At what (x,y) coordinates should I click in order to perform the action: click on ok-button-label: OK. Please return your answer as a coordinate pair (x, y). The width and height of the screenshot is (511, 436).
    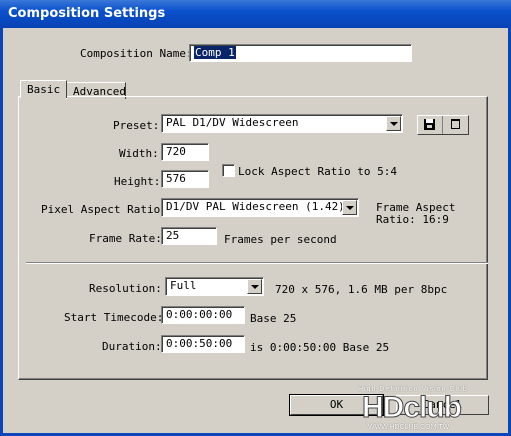
    Looking at the image, I should click on (336, 404).